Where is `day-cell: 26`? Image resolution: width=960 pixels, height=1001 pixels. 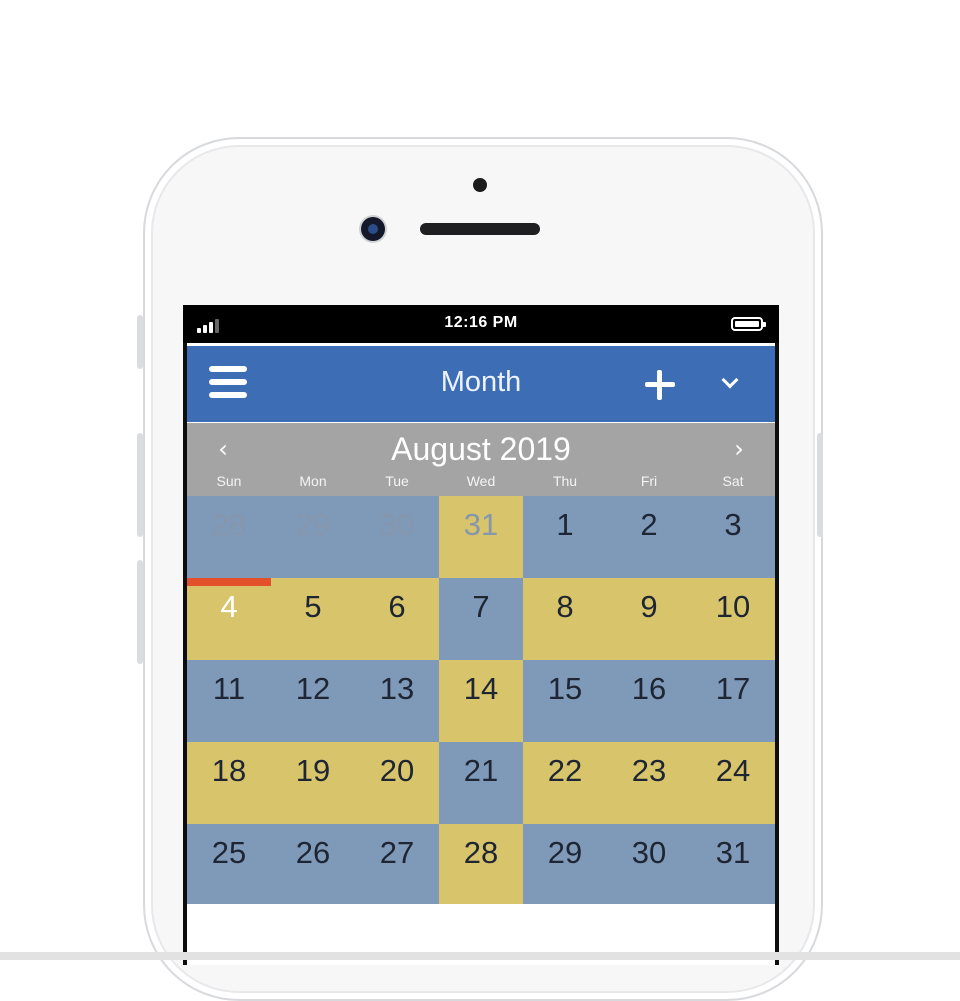 day-cell: 26 is located at coordinates (313, 865).